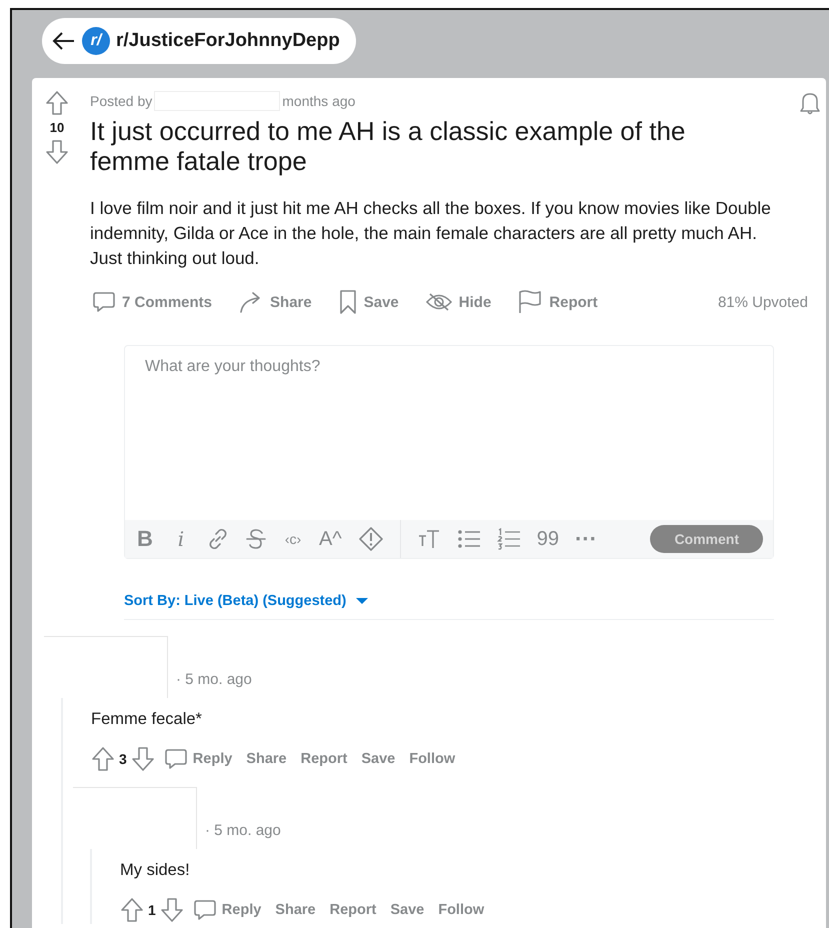 The image size is (829, 928). What do you see at coordinates (348, 302) in the screenshot?
I see `bookmark-icon` at bounding box center [348, 302].